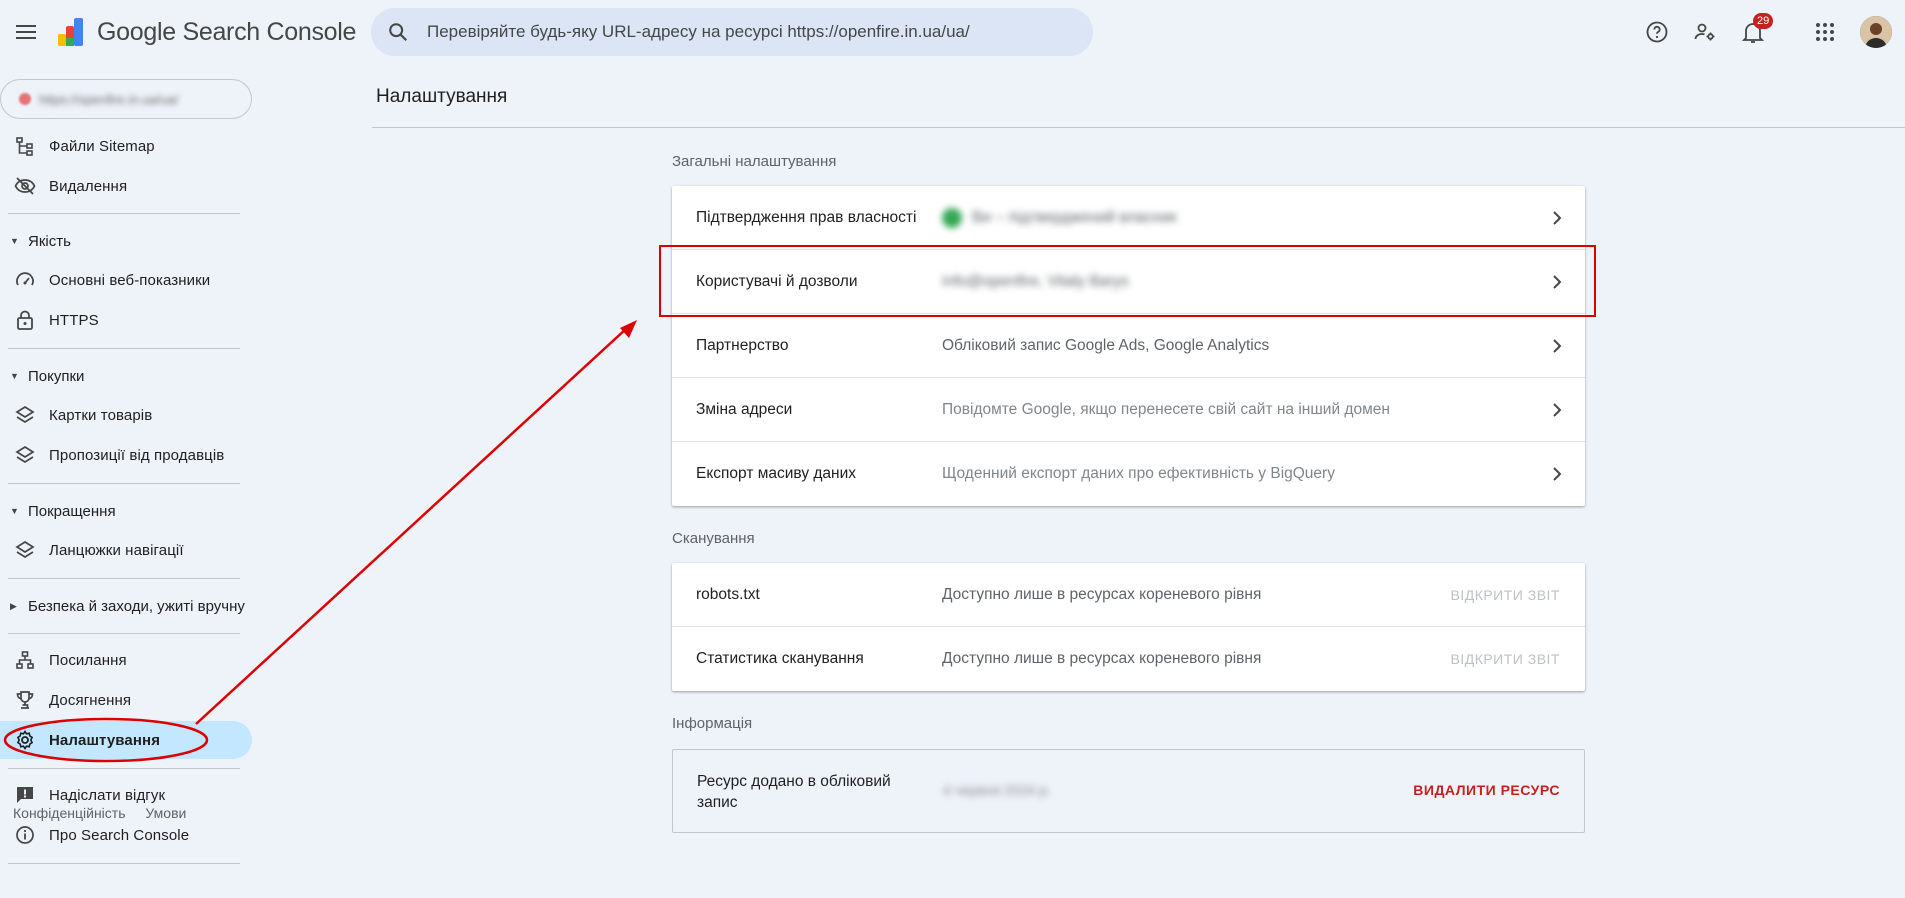 This screenshot has height=898, width=1905. Describe the element at coordinates (628, 329) in the screenshot. I see `annotation-arrow-head` at that location.